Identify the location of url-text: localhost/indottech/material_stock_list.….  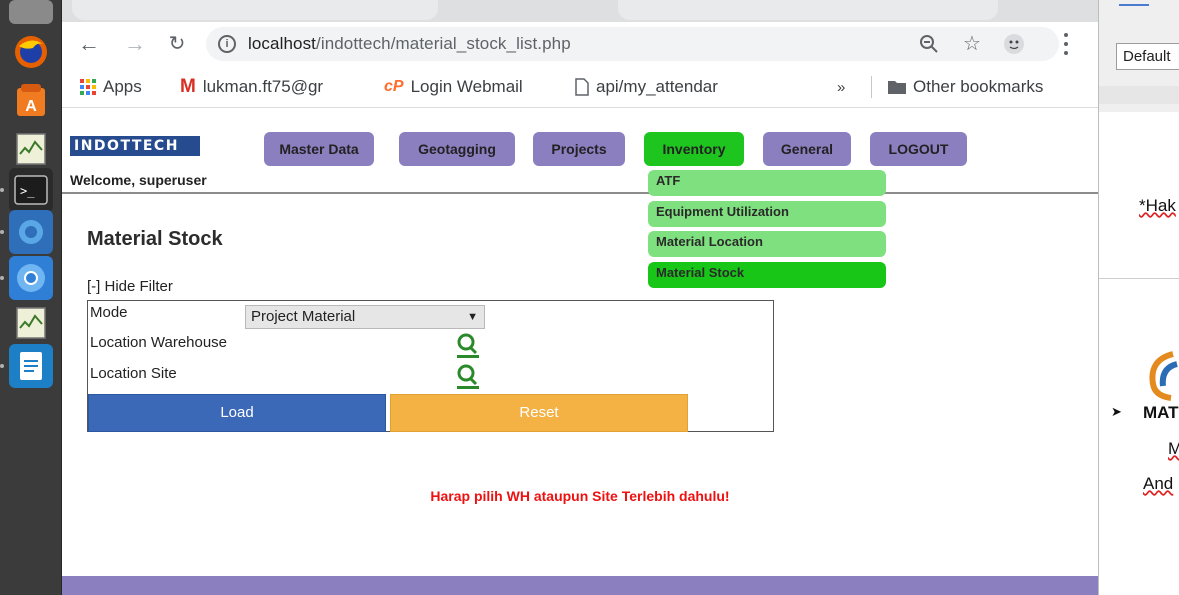
(409, 44).